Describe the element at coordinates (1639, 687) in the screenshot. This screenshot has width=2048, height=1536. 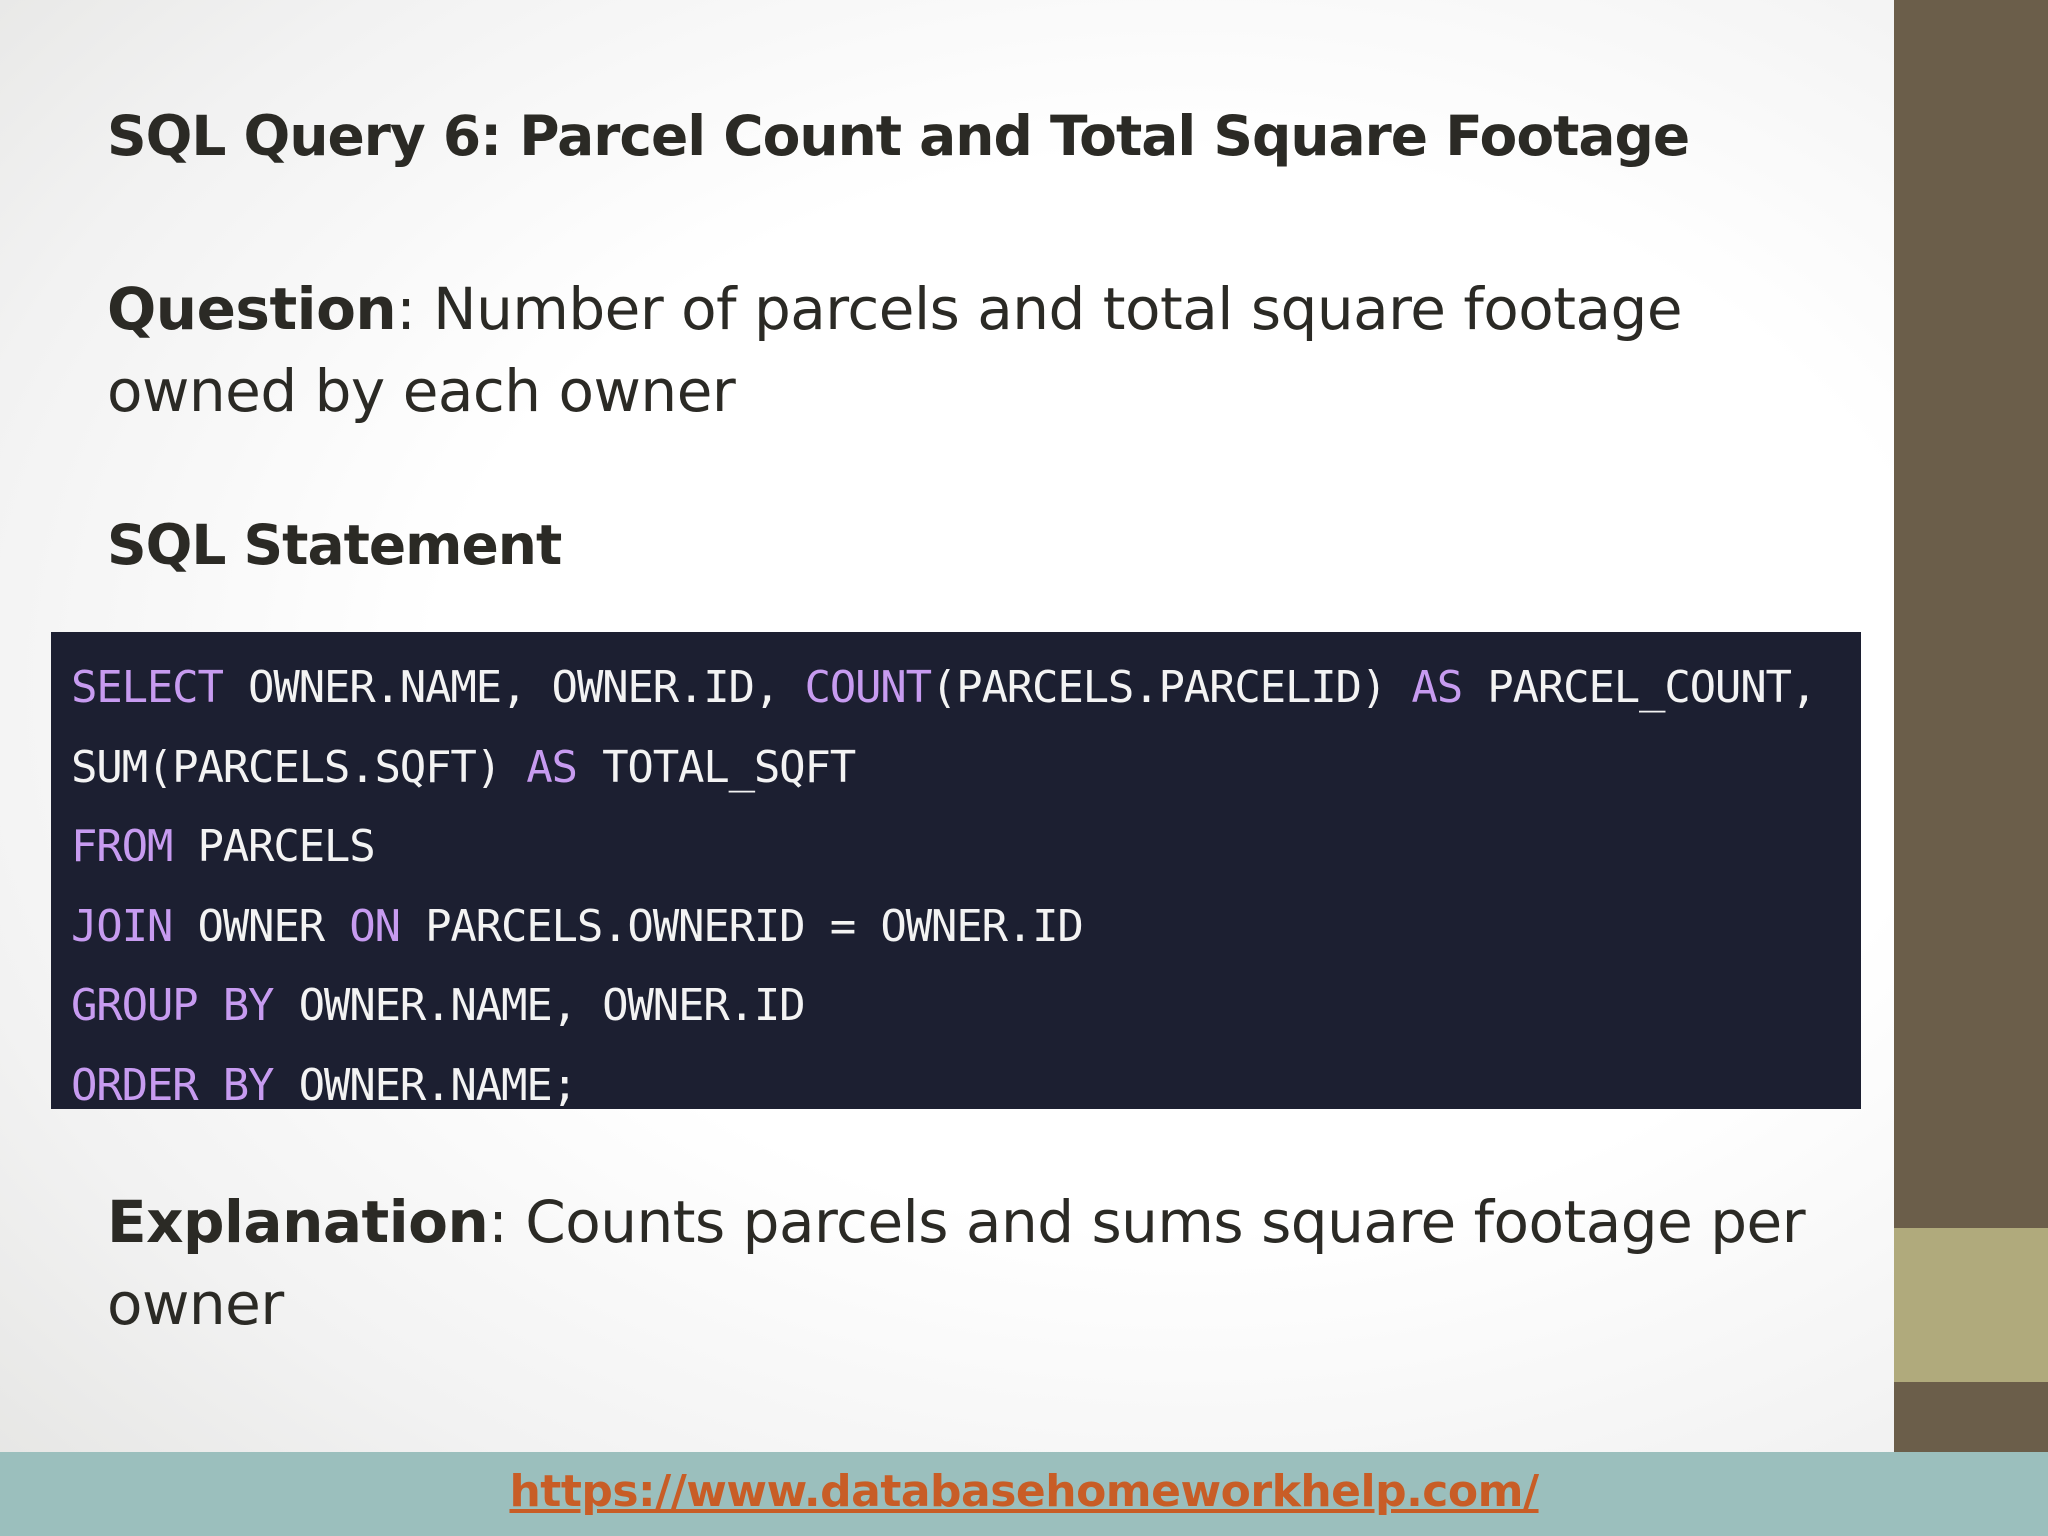
I see `sql-text: PARCEL_COUNT,` at that location.